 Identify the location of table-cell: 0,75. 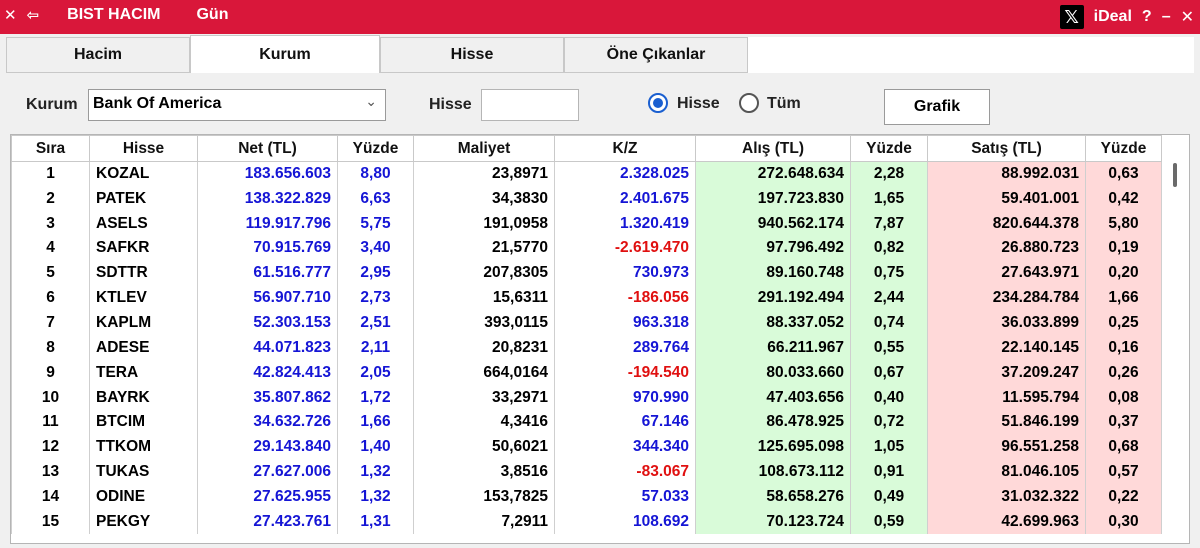
(889, 273).